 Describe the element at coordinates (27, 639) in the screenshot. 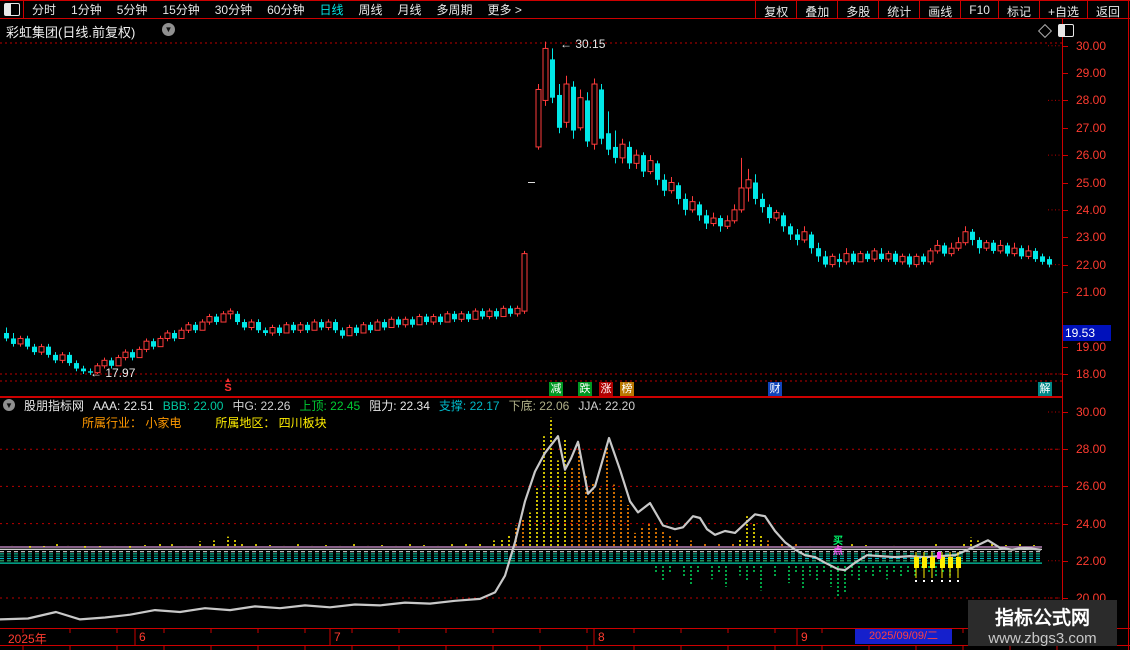

I see `year-label: 2025年` at that location.